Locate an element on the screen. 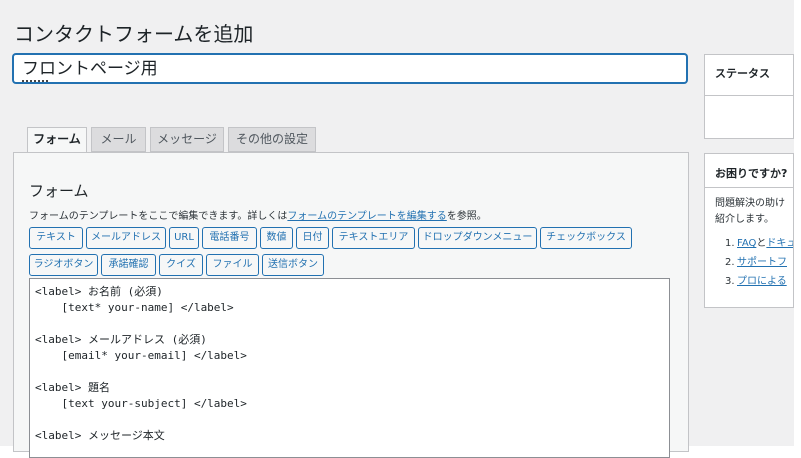 This screenshot has height=458, width=801. help-list-item: 3. プロによる is located at coordinates (759, 281).